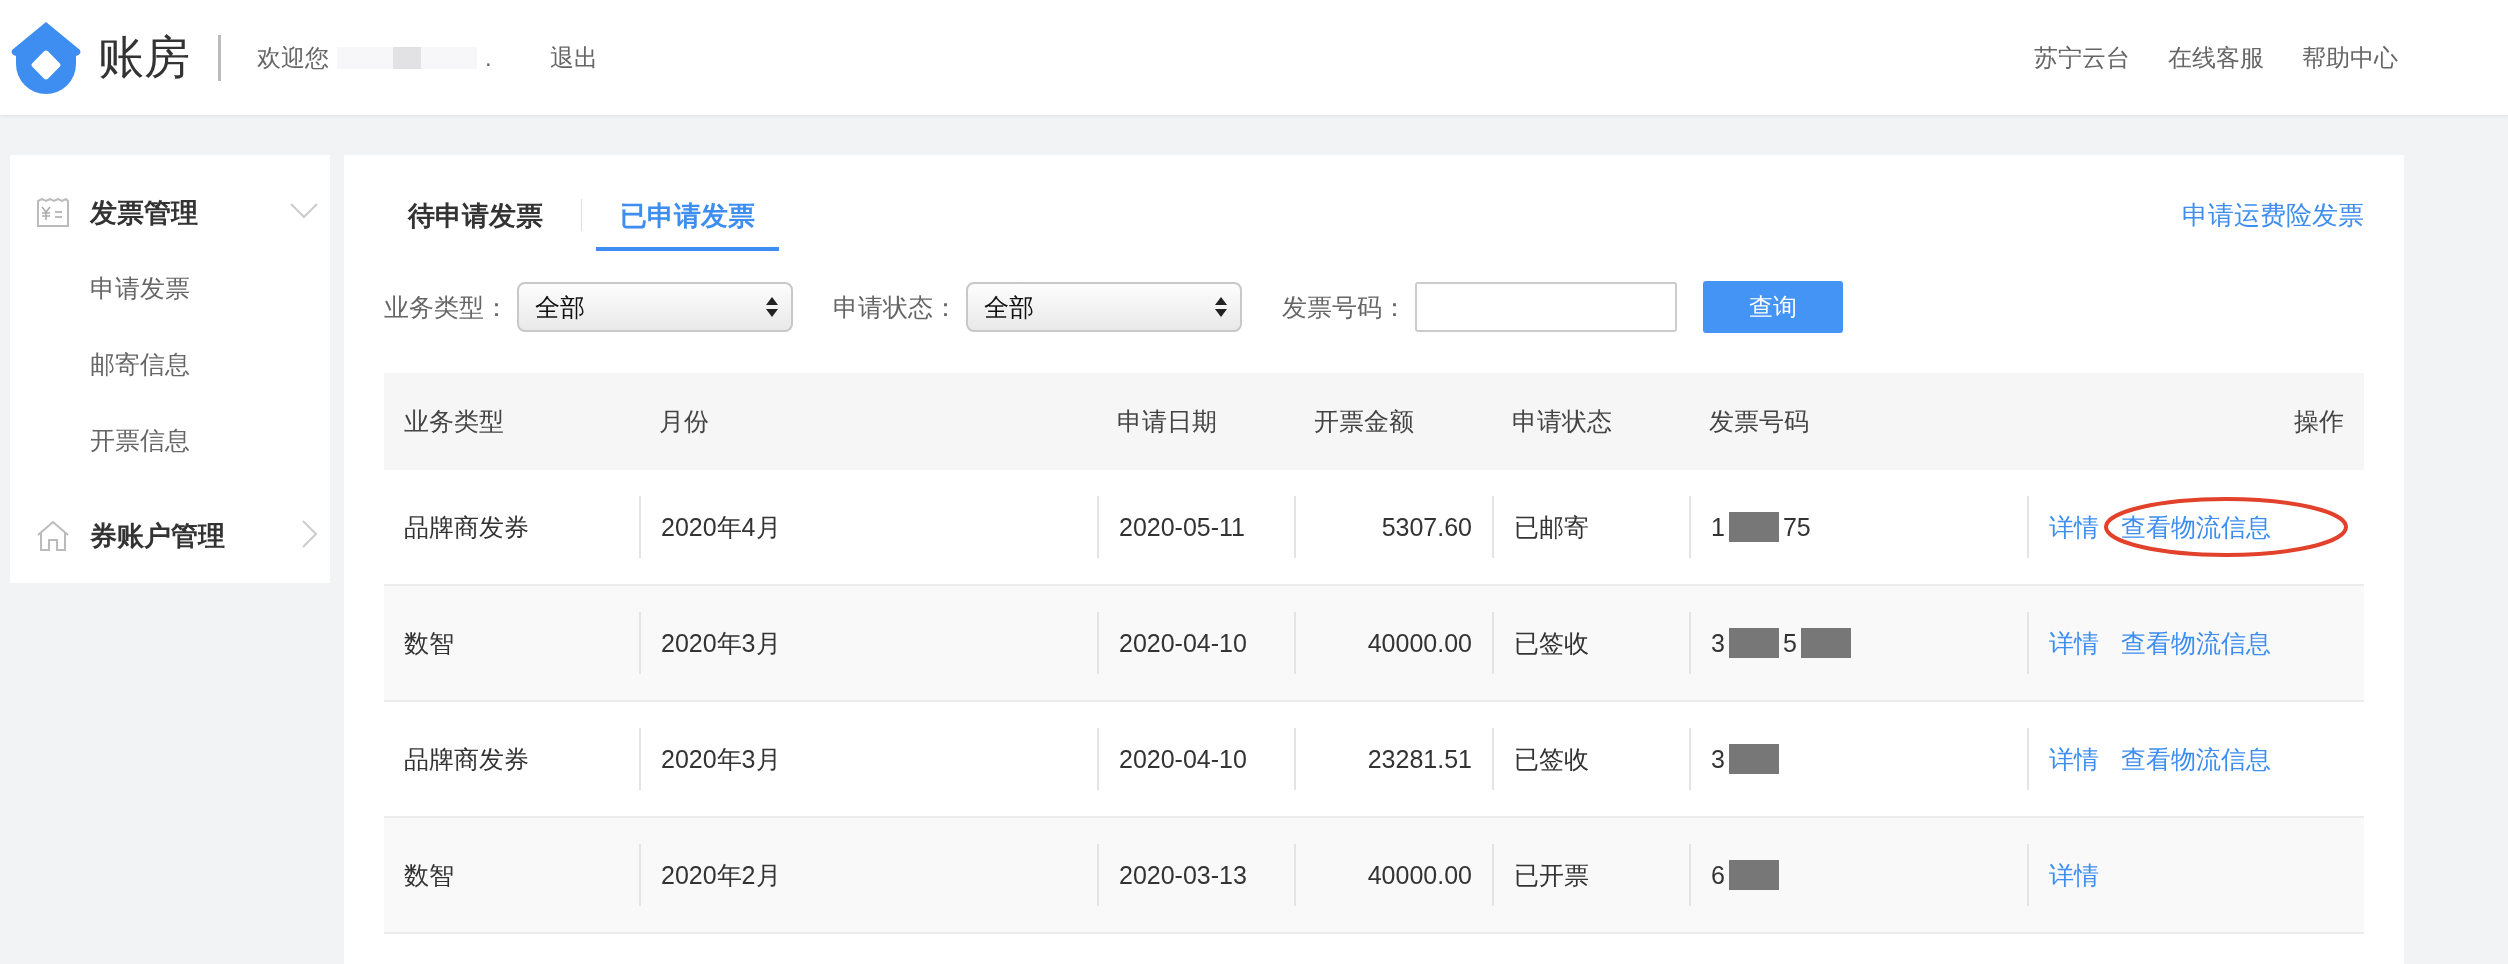 The height and width of the screenshot is (964, 2508). Describe the element at coordinates (1590, 875) in the screenshot. I see `table-cell: 已开票` at that location.